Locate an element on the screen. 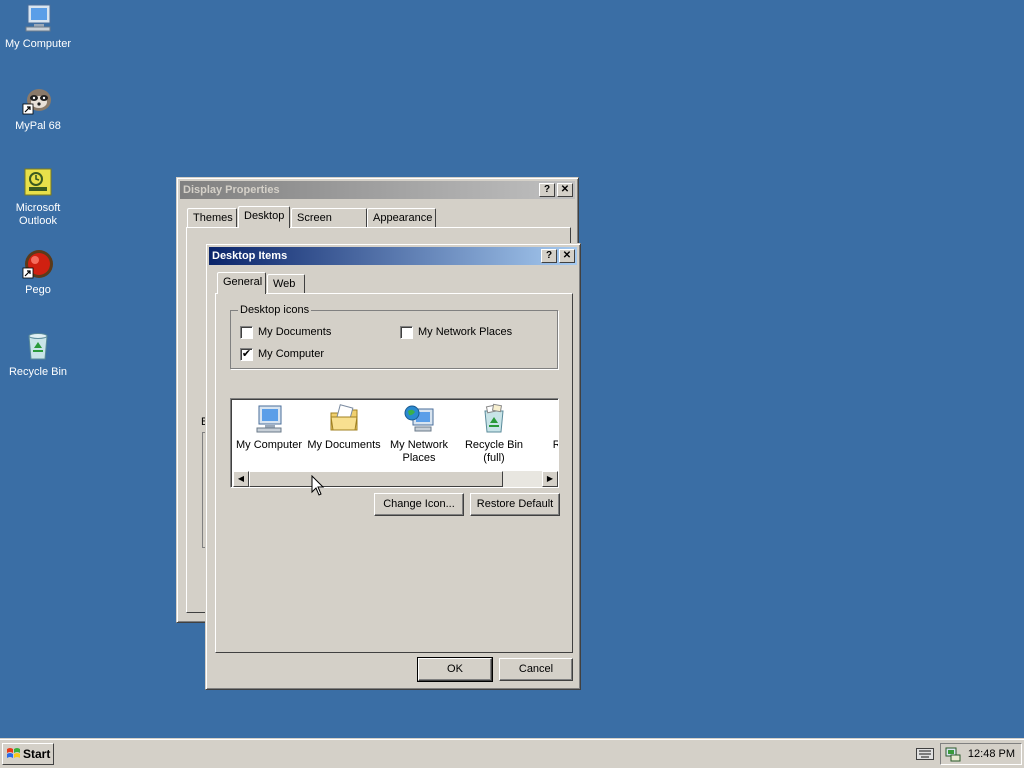 The image size is (1024, 768). list-item-recycle-bin-full: Recycle Bin (full) is located at coordinates (494, 434).